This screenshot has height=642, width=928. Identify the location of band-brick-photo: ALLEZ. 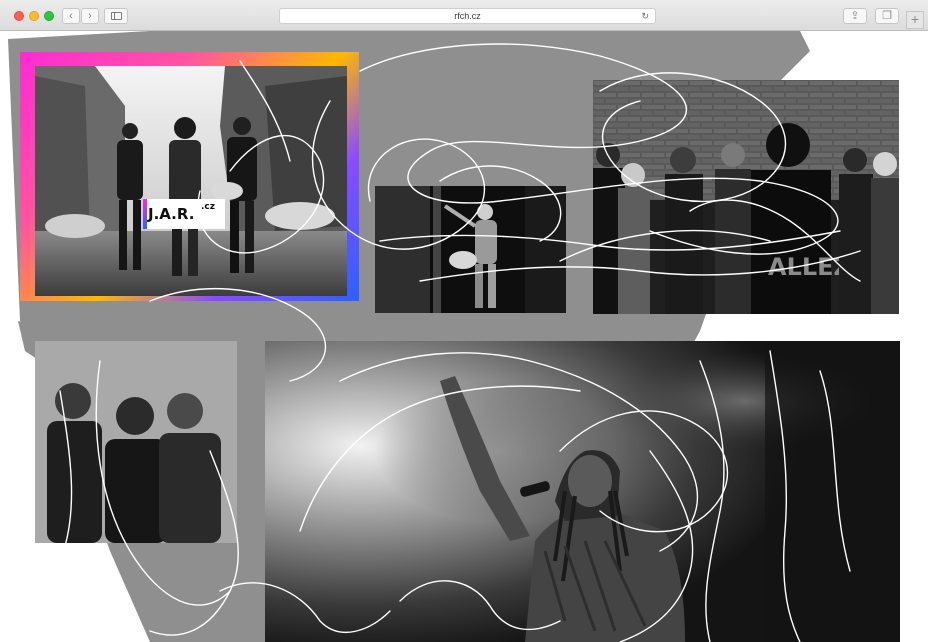
(746, 197).